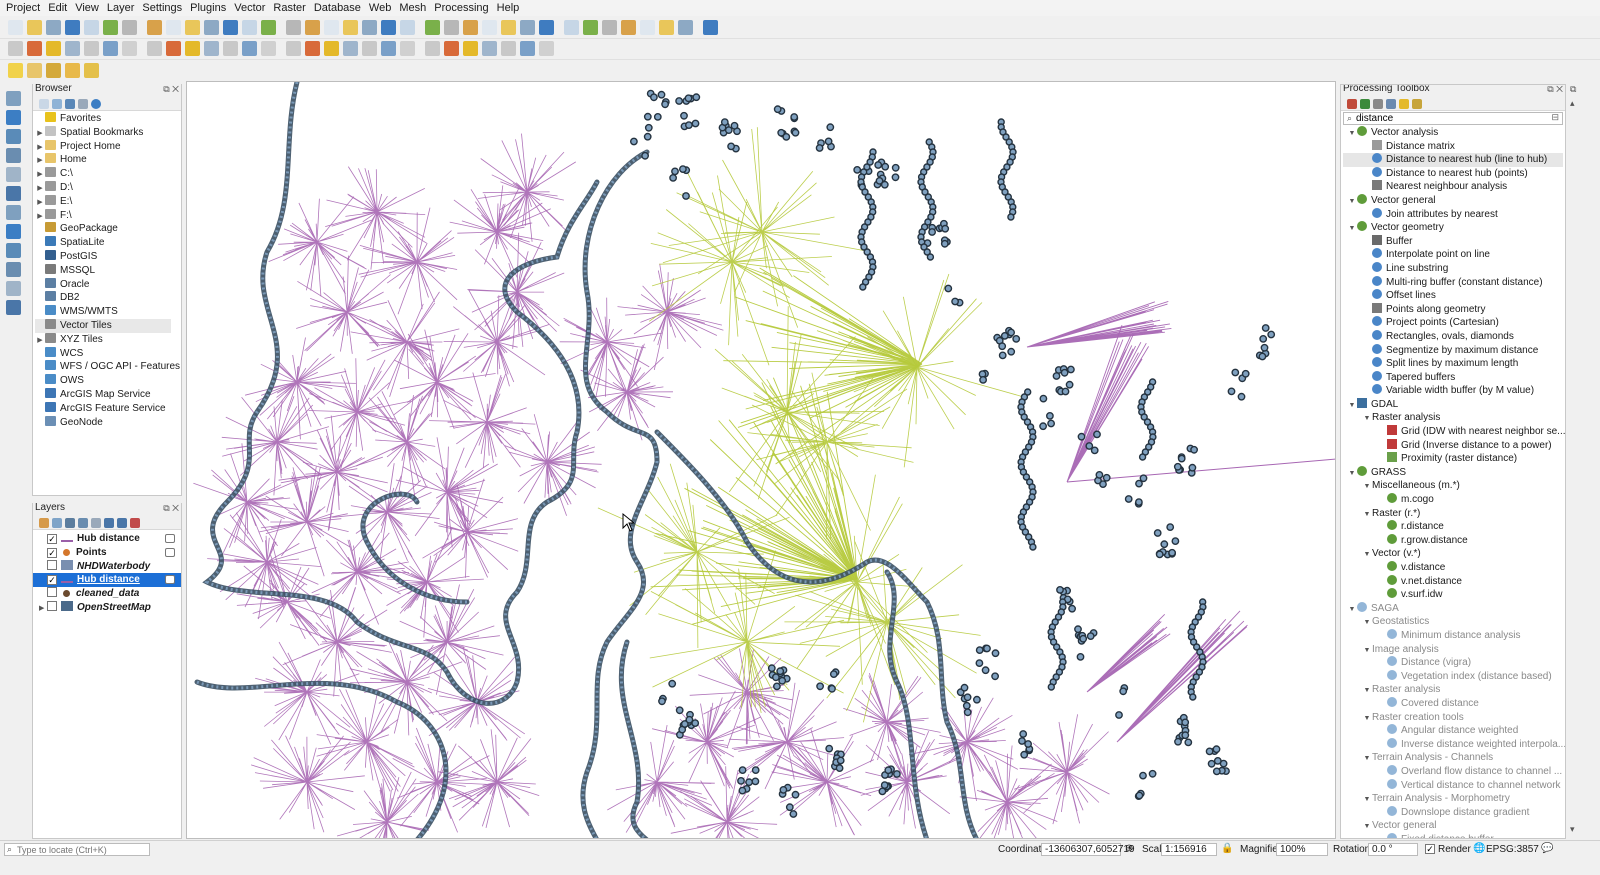 The image size is (1600, 875). Describe the element at coordinates (1555, 117) in the screenshot. I see `clear-search-icon: ⊟` at that location.